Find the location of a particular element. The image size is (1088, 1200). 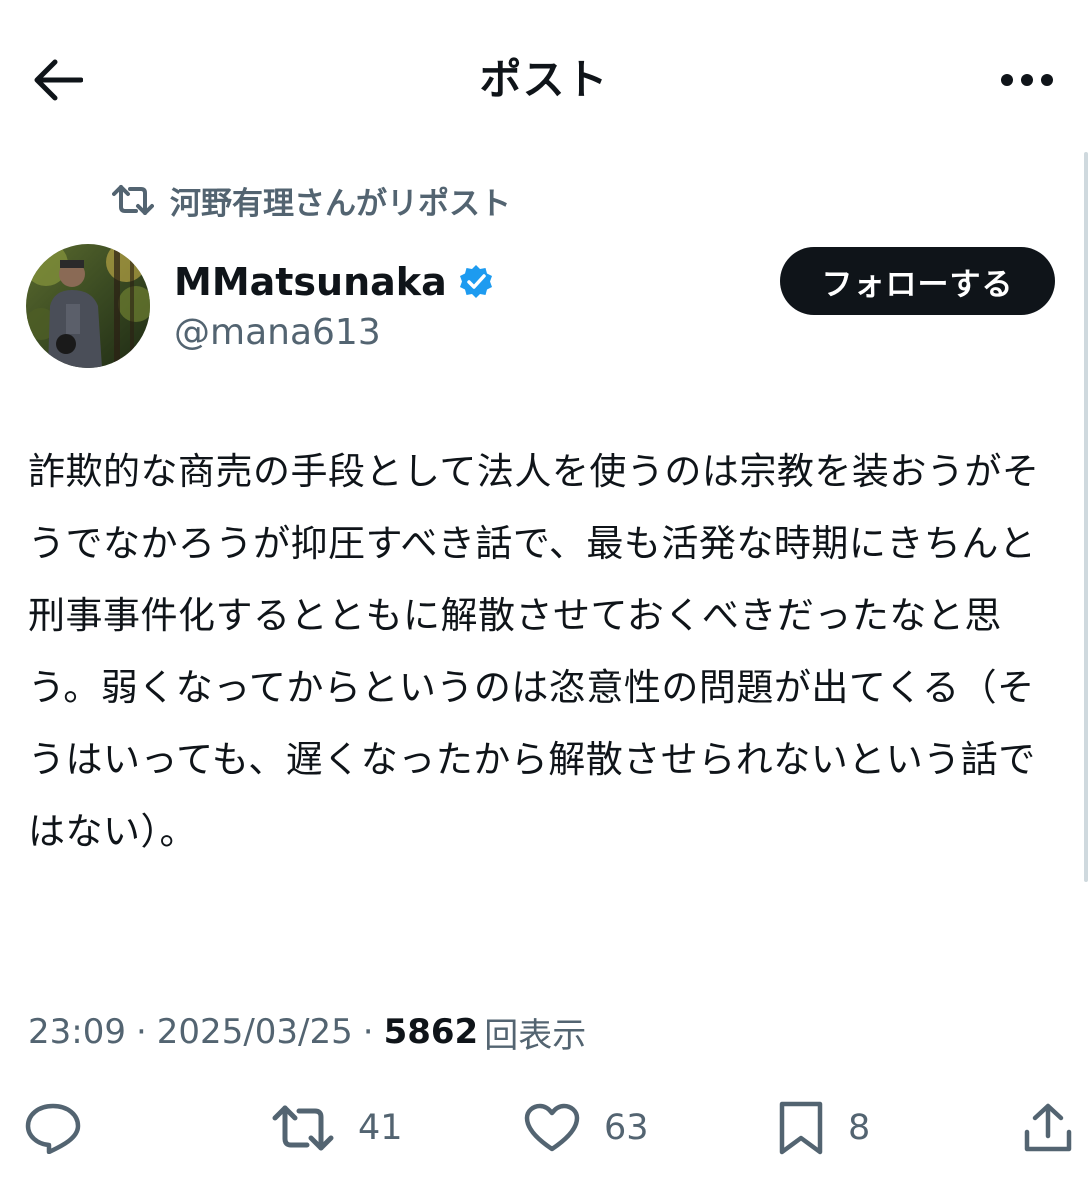

top-bar: ポスト is located at coordinates (544, 75).